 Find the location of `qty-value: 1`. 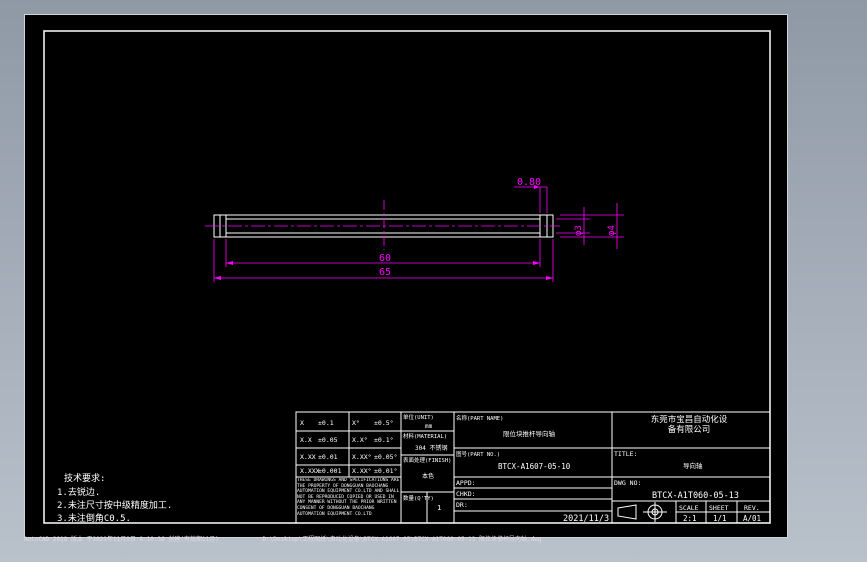

qty-value: 1 is located at coordinates (439, 508).